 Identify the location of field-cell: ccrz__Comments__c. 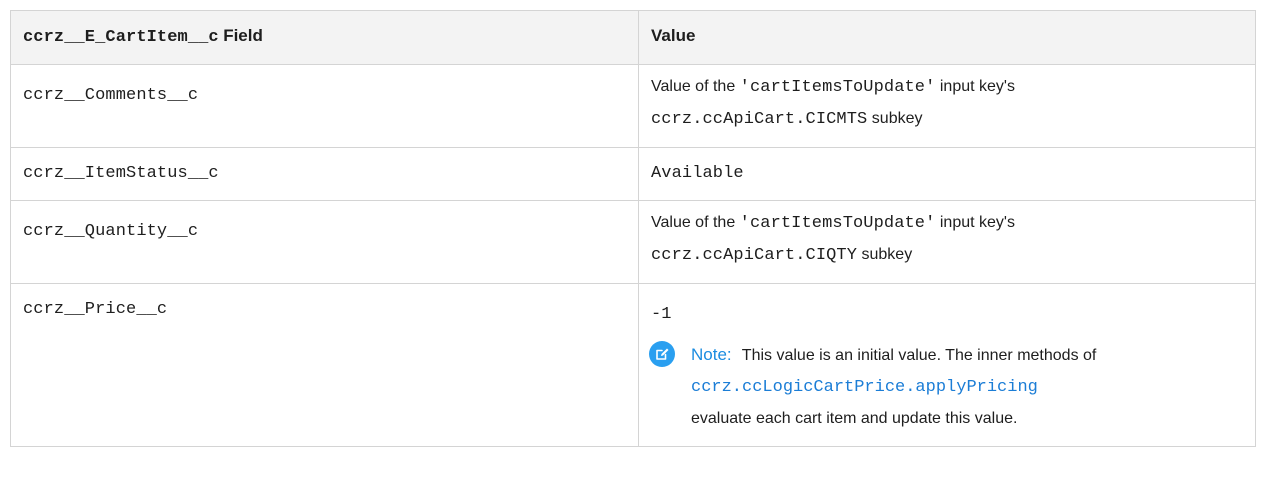
(324, 106).